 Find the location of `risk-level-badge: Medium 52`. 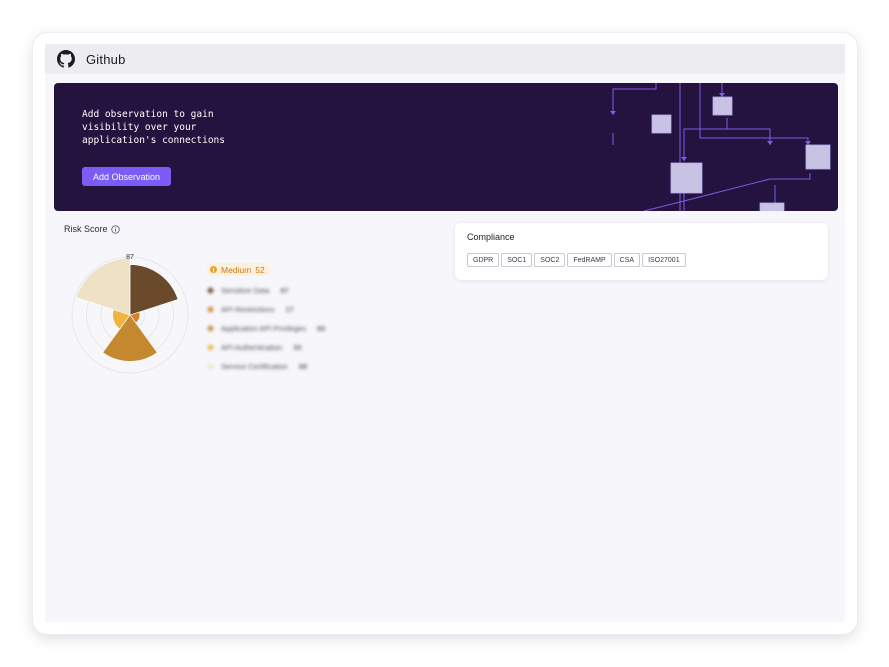

risk-level-badge: Medium 52 is located at coordinates (238, 269).